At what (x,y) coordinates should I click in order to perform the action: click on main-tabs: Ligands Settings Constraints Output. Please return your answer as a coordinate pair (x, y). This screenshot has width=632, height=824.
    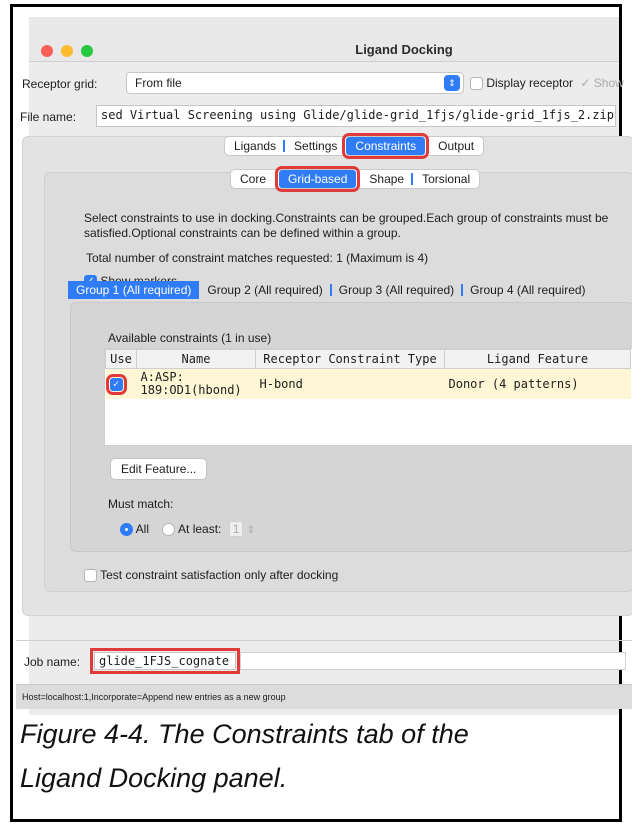
    Looking at the image, I should click on (354, 146).